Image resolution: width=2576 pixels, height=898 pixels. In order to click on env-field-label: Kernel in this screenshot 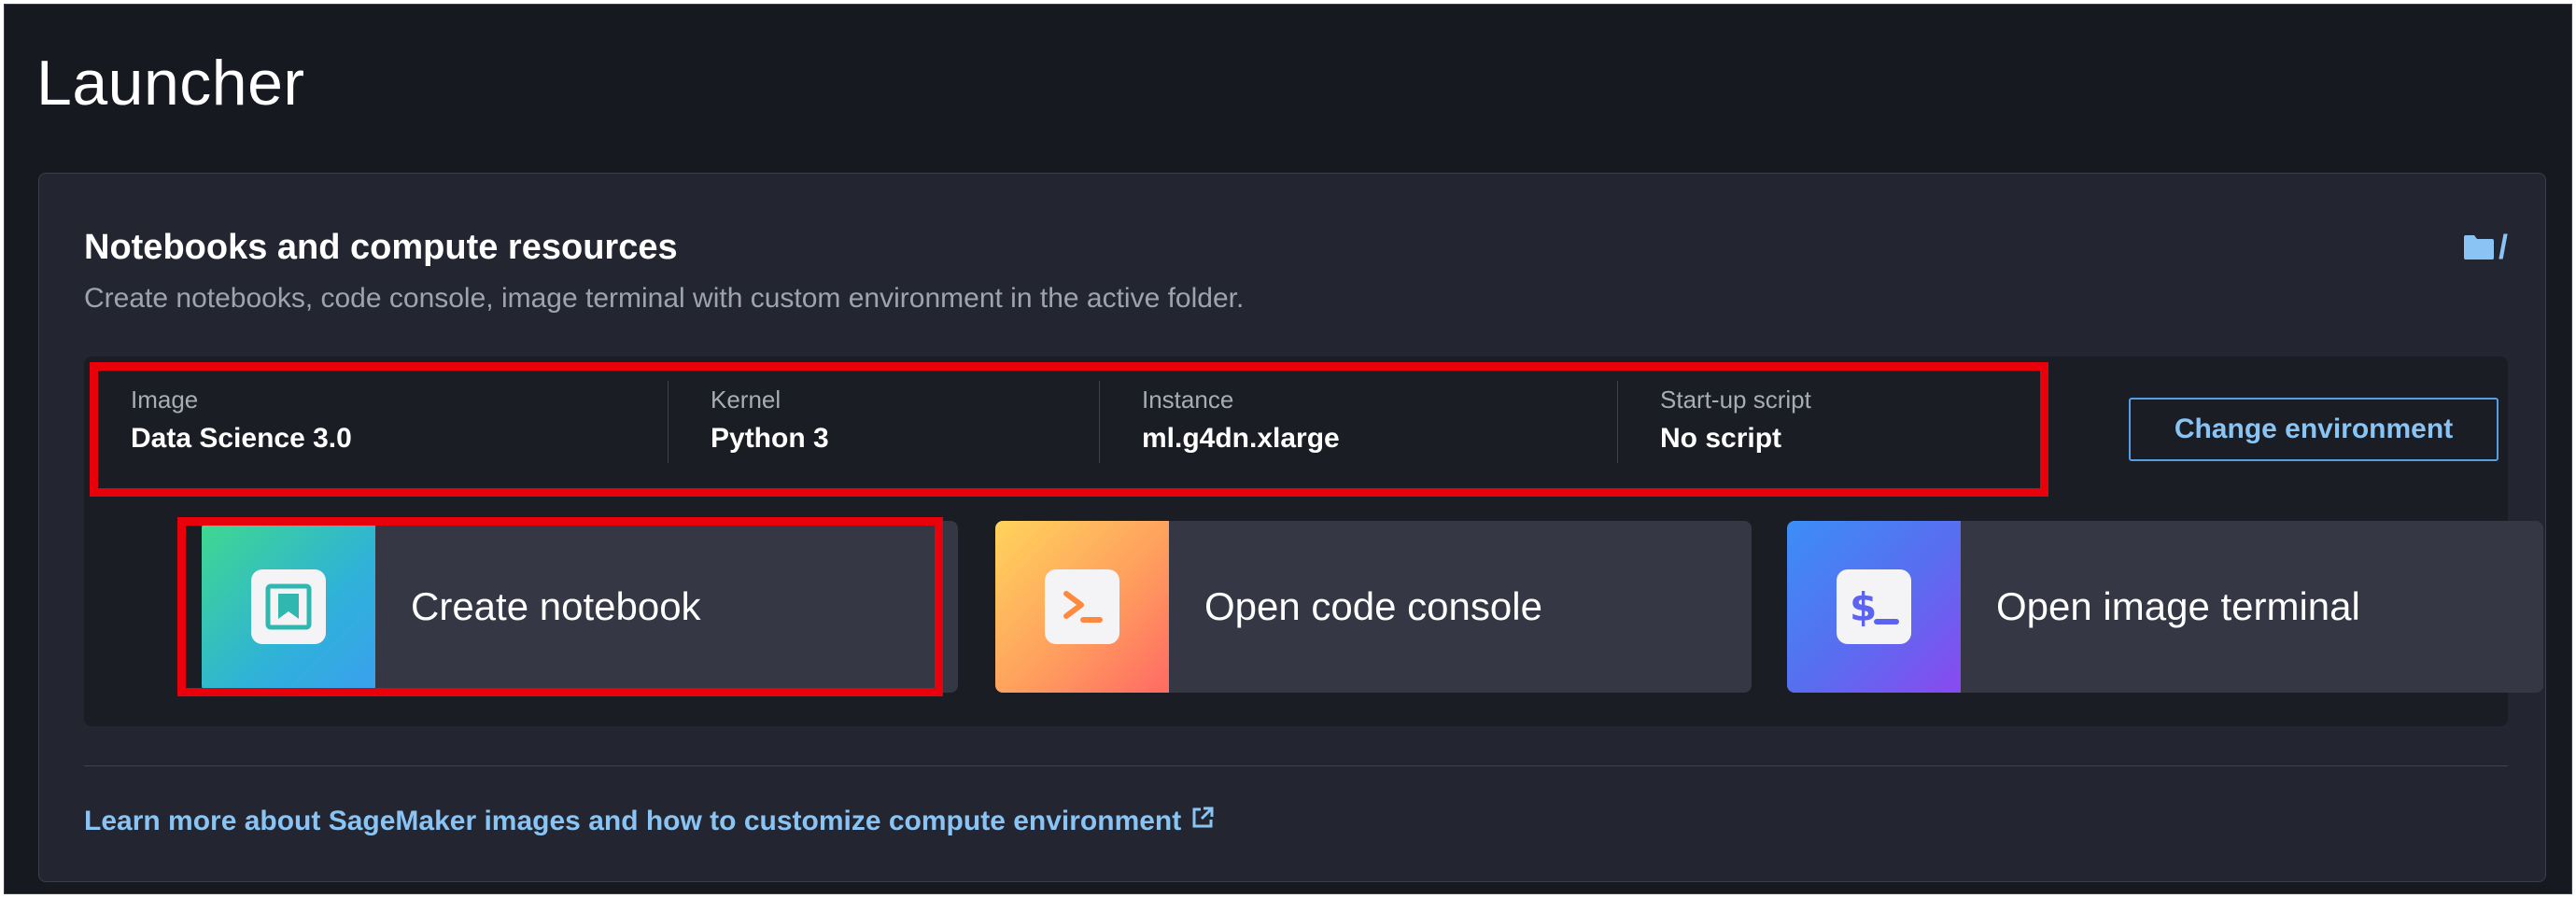, I will do `click(746, 400)`.